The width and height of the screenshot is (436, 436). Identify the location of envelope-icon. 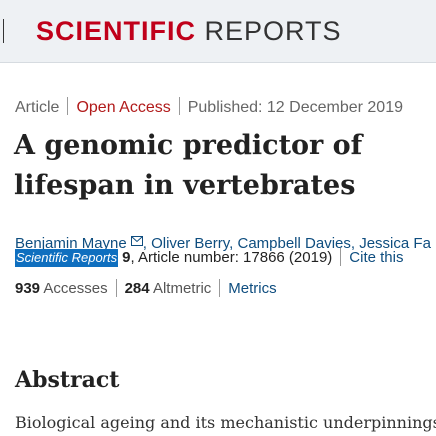
(136, 239).